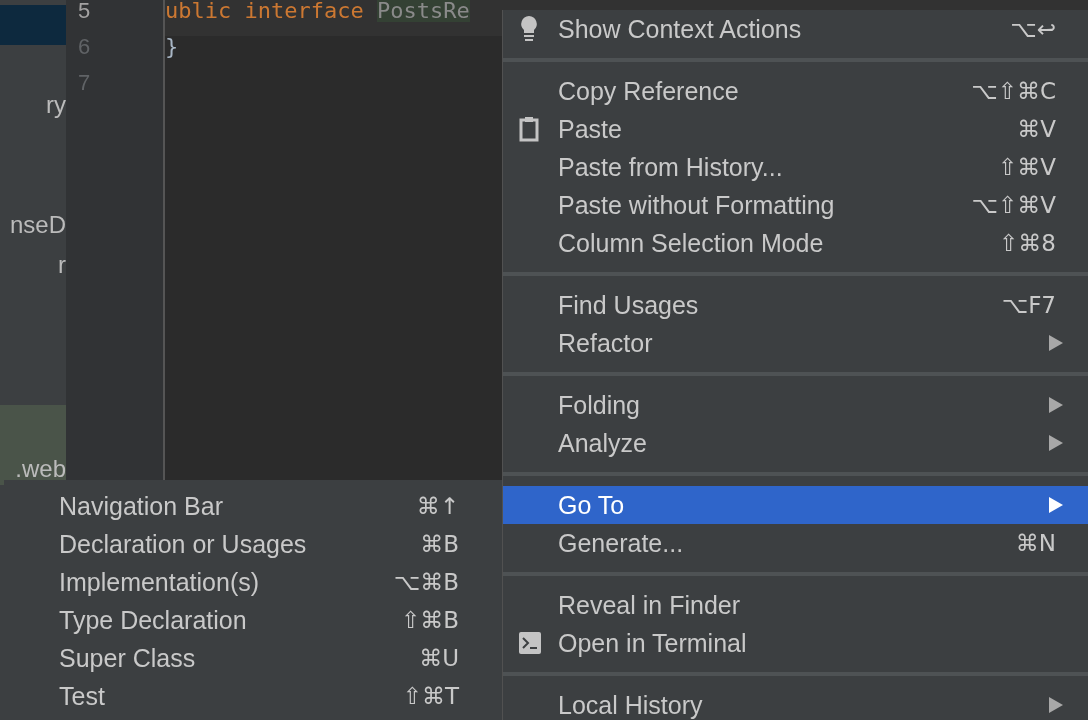 This screenshot has height=720, width=1088. Describe the element at coordinates (253, 582) in the screenshot. I see `menu-item: Implementation(s) ⌥⌘B` at that location.